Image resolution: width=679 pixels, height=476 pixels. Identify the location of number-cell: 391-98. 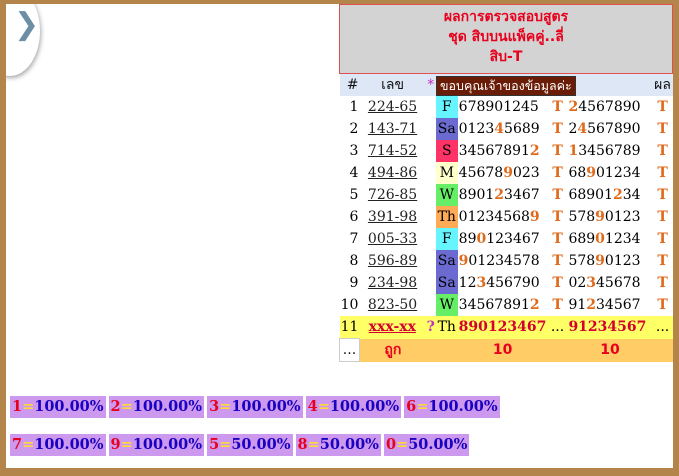
(392, 217).